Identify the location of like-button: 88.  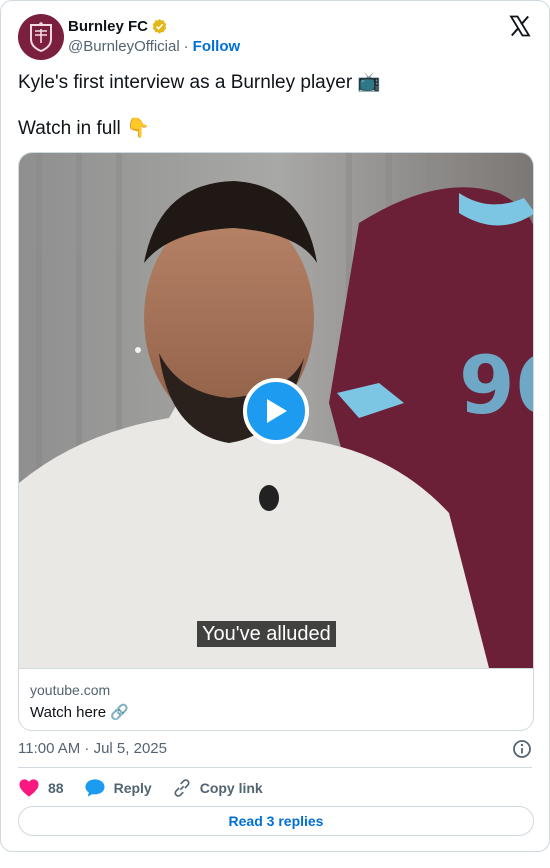
(41, 788).